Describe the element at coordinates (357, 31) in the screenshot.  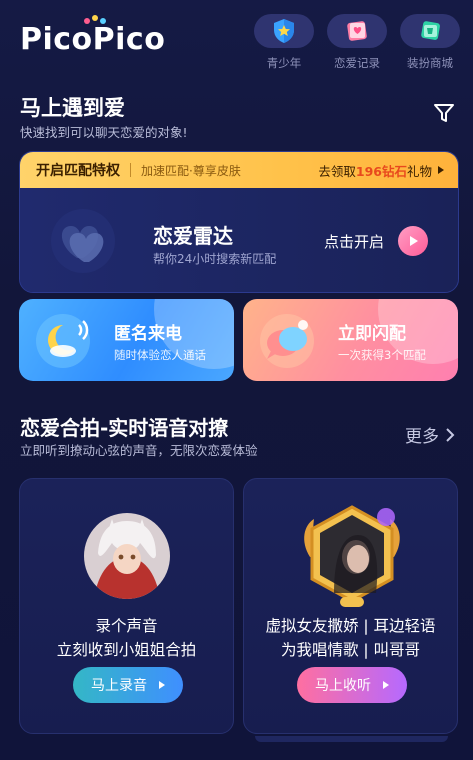
I see `love-record-icon` at that location.